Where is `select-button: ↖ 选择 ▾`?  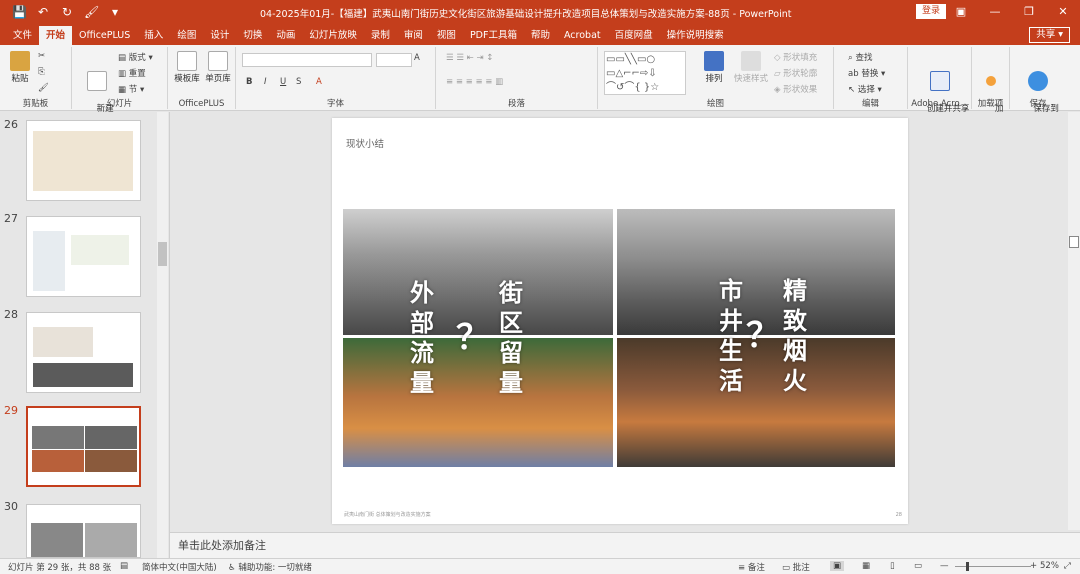
select-button: ↖ 选择 ▾ is located at coordinates (865, 89).